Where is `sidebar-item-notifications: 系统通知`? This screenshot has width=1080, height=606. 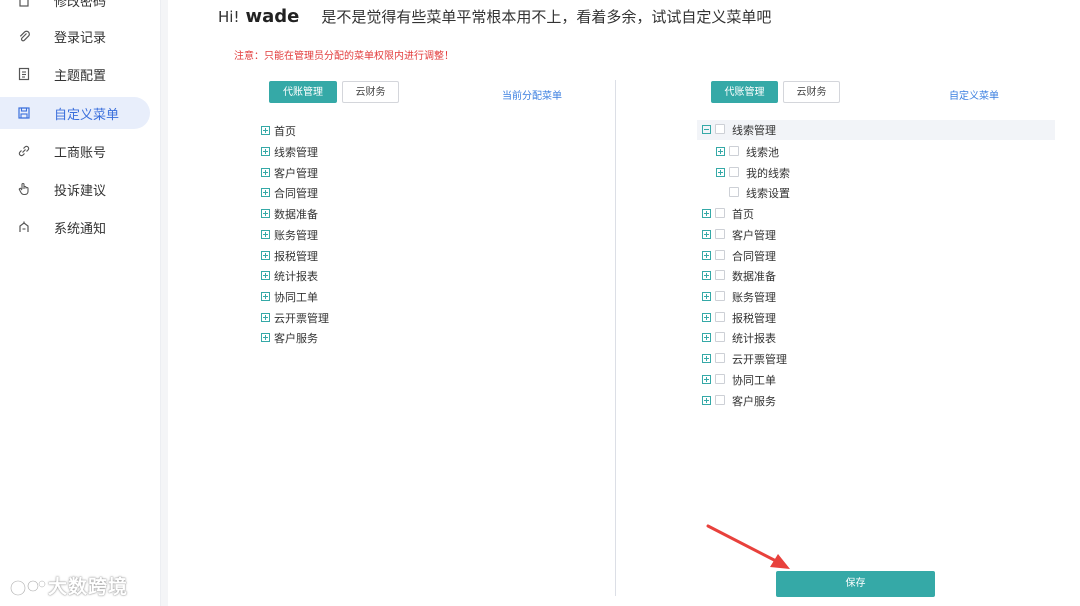
sidebar-item-notifications: 系统通知 is located at coordinates (75, 227).